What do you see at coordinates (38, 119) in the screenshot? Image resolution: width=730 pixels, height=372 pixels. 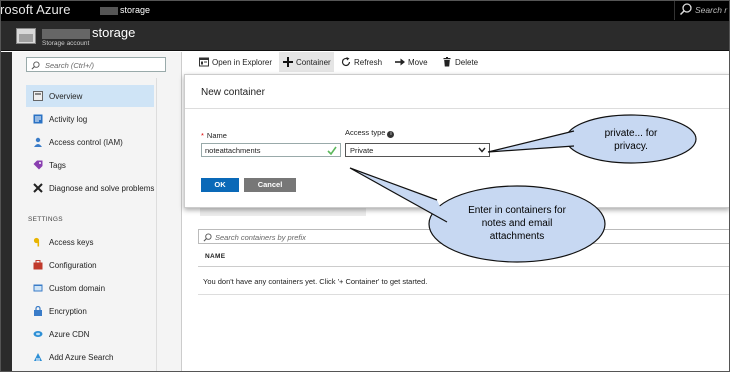 I see `activity-log-icon` at bounding box center [38, 119].